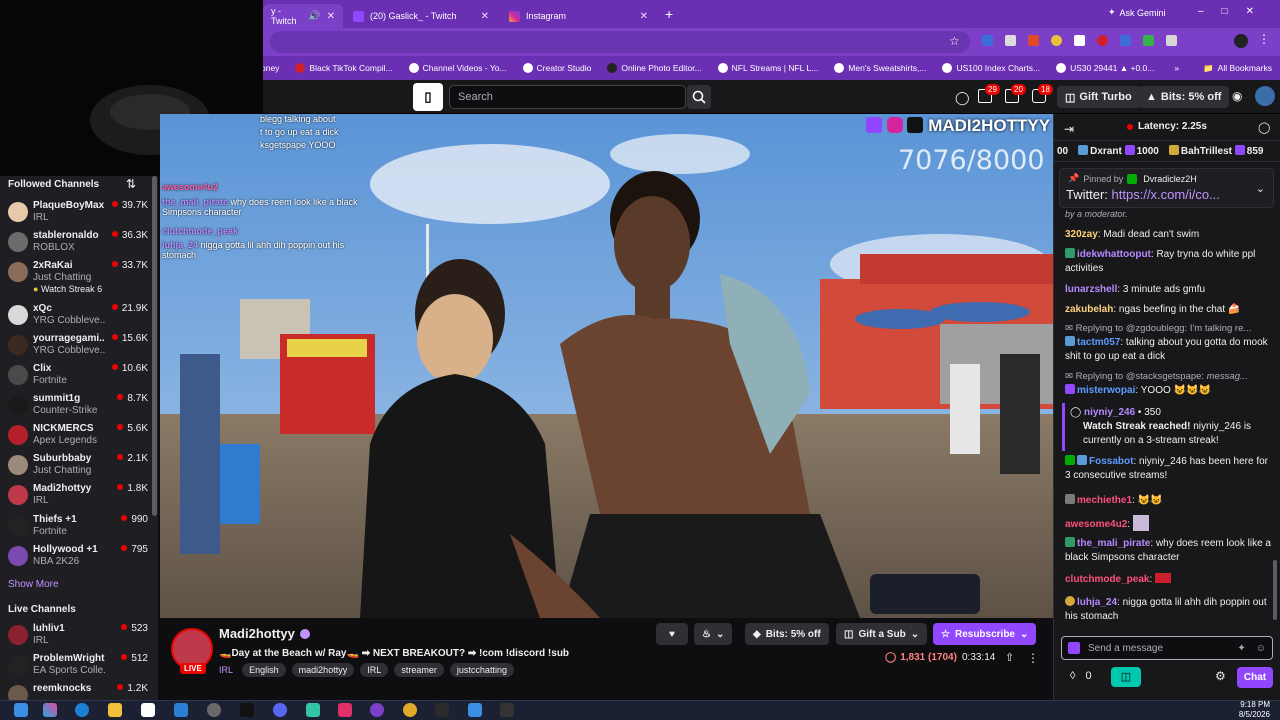 The image size is (1280, 720). Describe the element at coordinates (77, 467) in the screenshot. I see `channel-row: Suburbbaby Just Chatting 2.1K` at that location.